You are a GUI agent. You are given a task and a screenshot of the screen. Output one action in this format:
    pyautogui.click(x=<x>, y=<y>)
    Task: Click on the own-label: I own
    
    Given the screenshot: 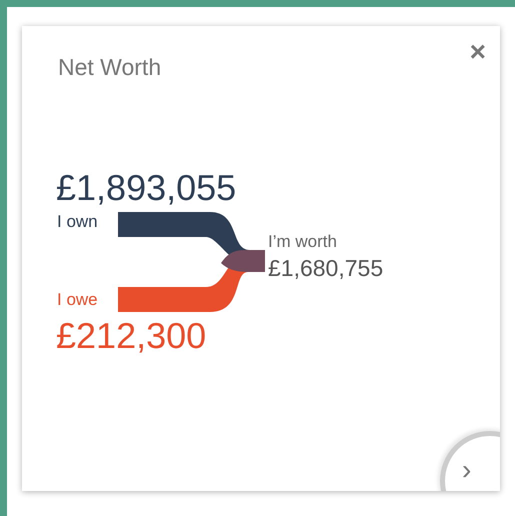 What is the action you would take?
    pyautogui.click(x=77, y=221)
    